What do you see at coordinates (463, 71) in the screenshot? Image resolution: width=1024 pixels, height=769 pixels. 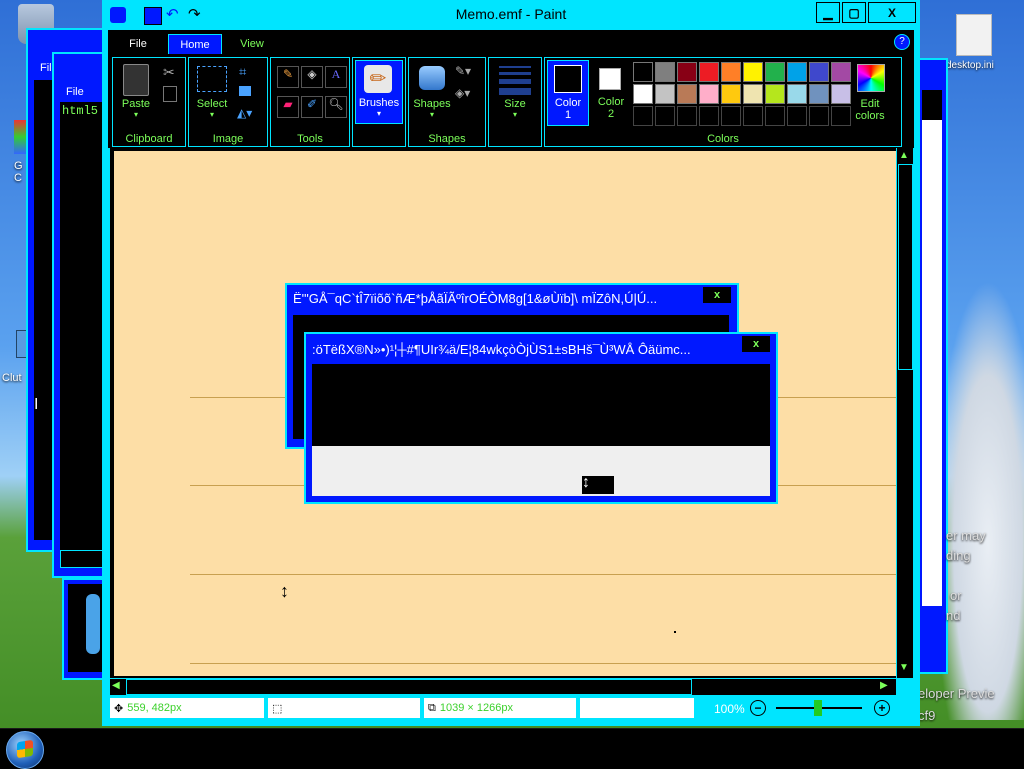 I see `outline-icon: ✎▾` at bounding box center [463, 71].